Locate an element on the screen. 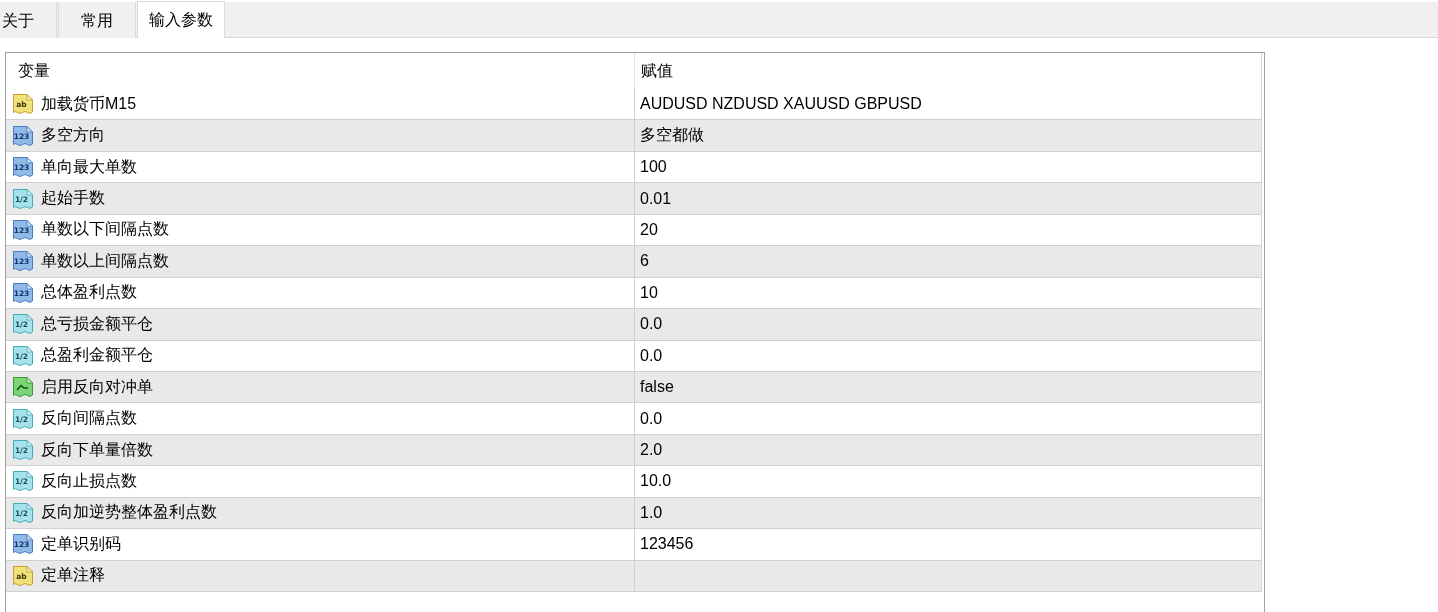 This screenshot has width=1438, height=612. parameter-name: 总体盈利点数 is located at coordinates (89, 292).